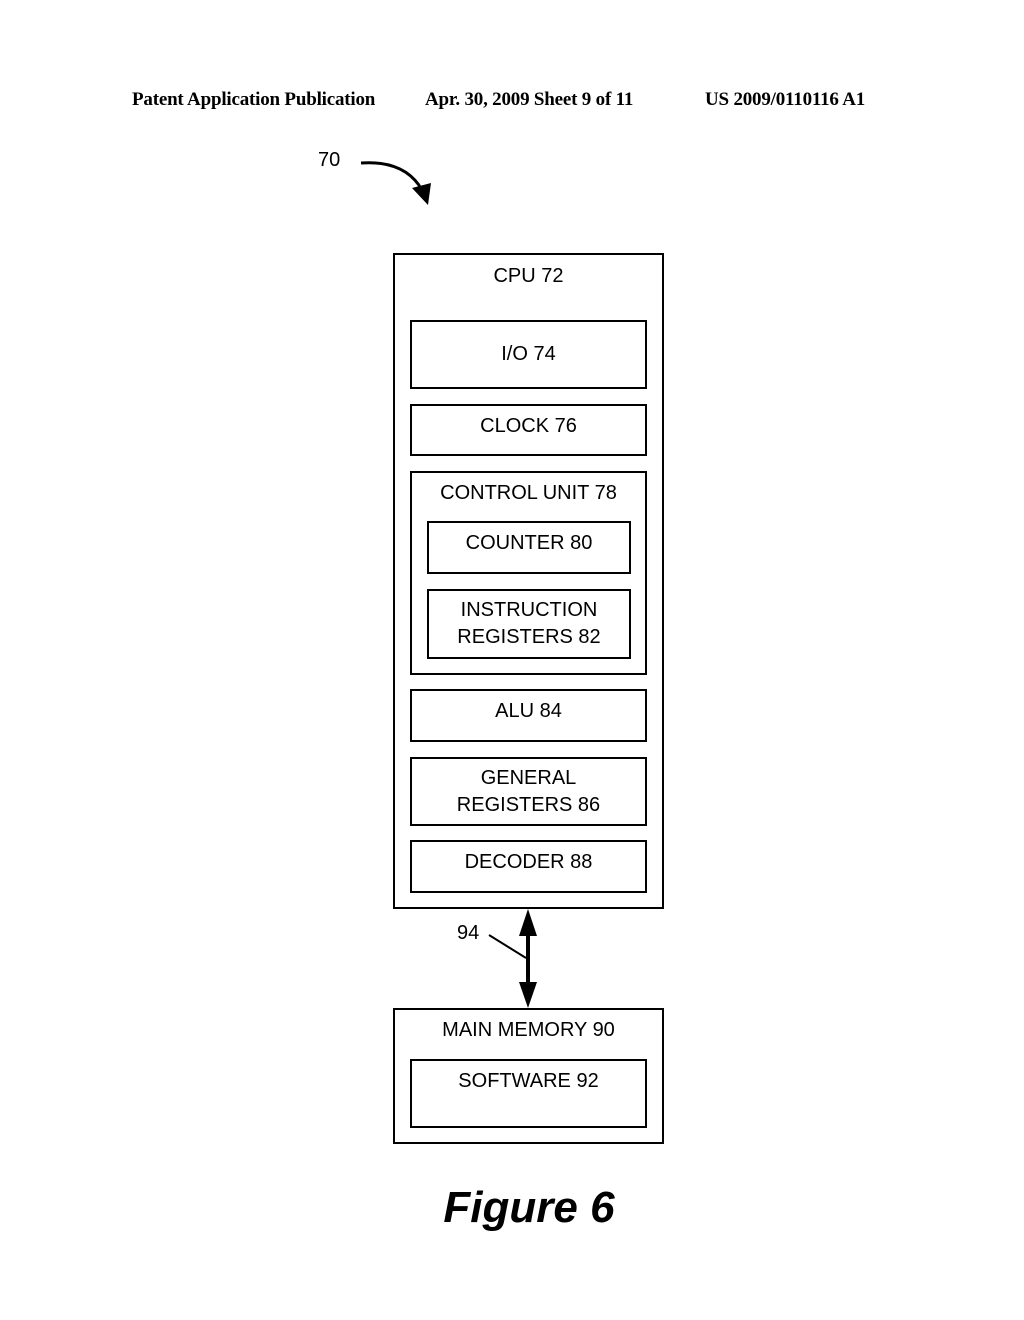  What do you see at coordinates (528, 922) in the screenshot?
I see `bus-arrowhead-up-icon` at bounding box center [528, 922].